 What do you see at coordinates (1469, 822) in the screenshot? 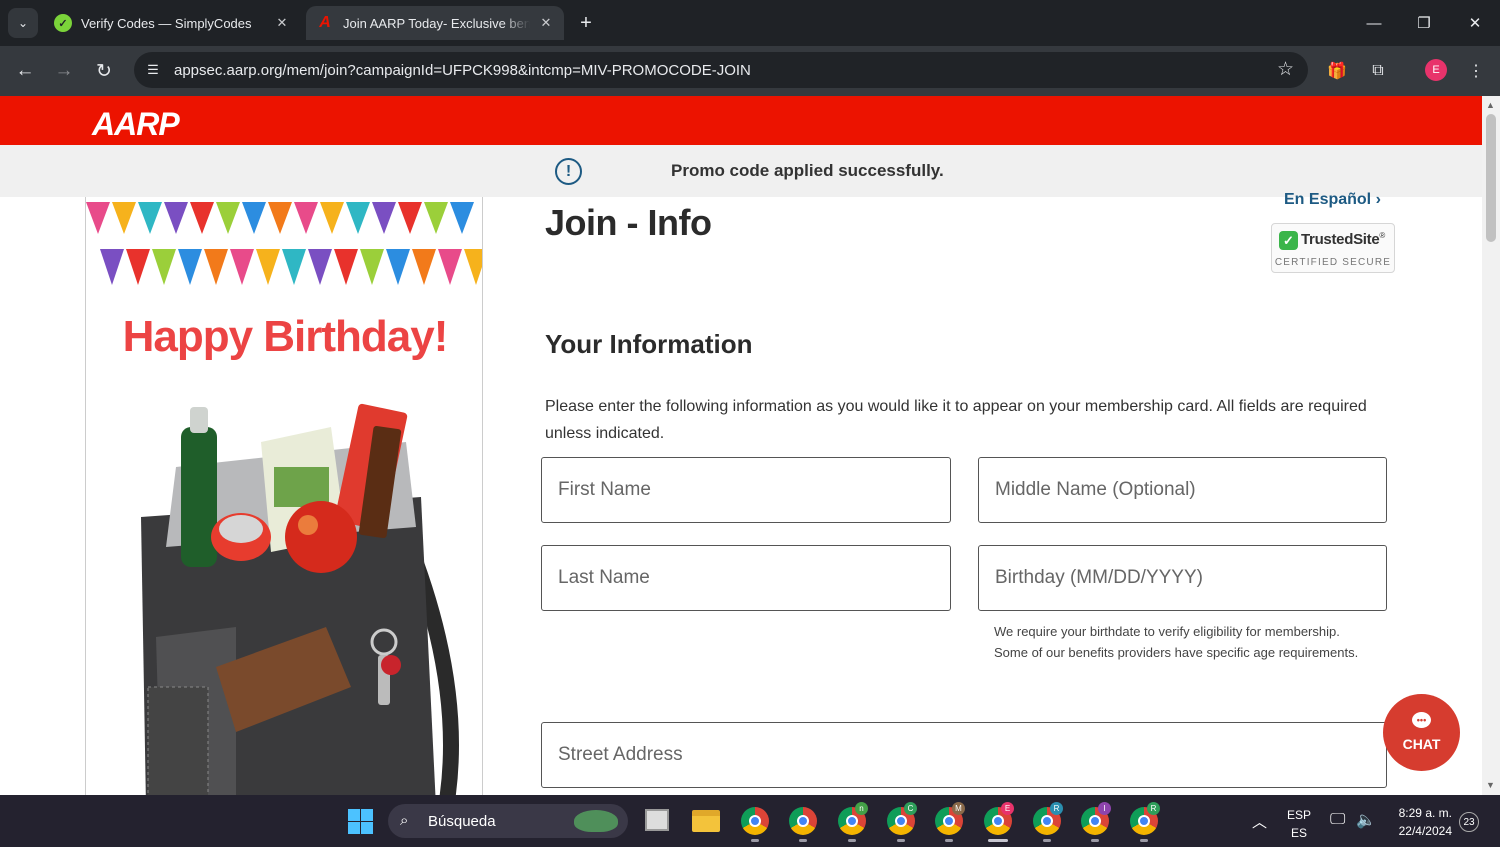
I see `notification-count: 23` at bounding box center [1469, 822].